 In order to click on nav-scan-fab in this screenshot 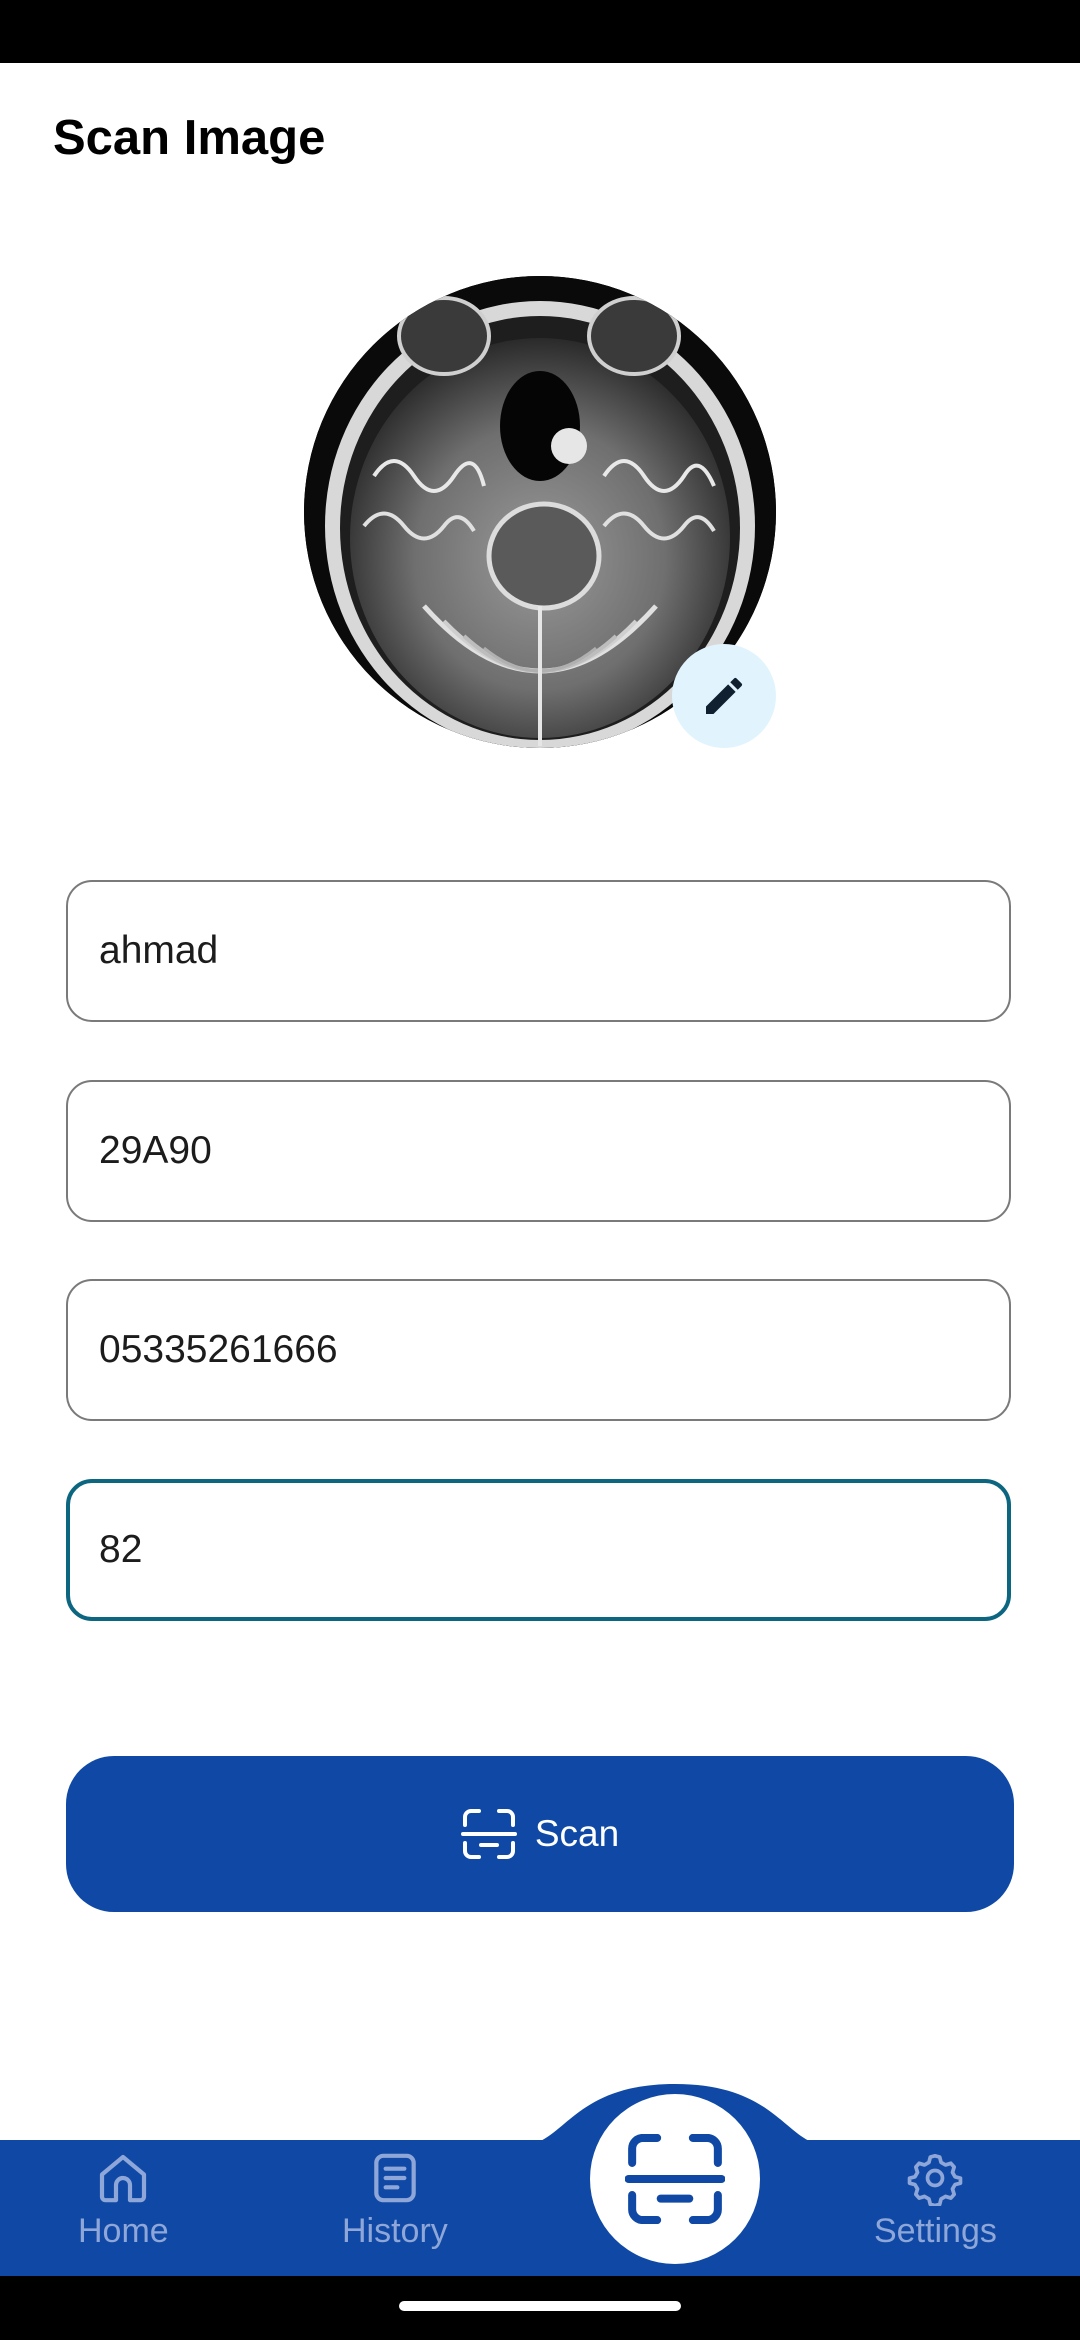, I will do `click(675, 2179)`.